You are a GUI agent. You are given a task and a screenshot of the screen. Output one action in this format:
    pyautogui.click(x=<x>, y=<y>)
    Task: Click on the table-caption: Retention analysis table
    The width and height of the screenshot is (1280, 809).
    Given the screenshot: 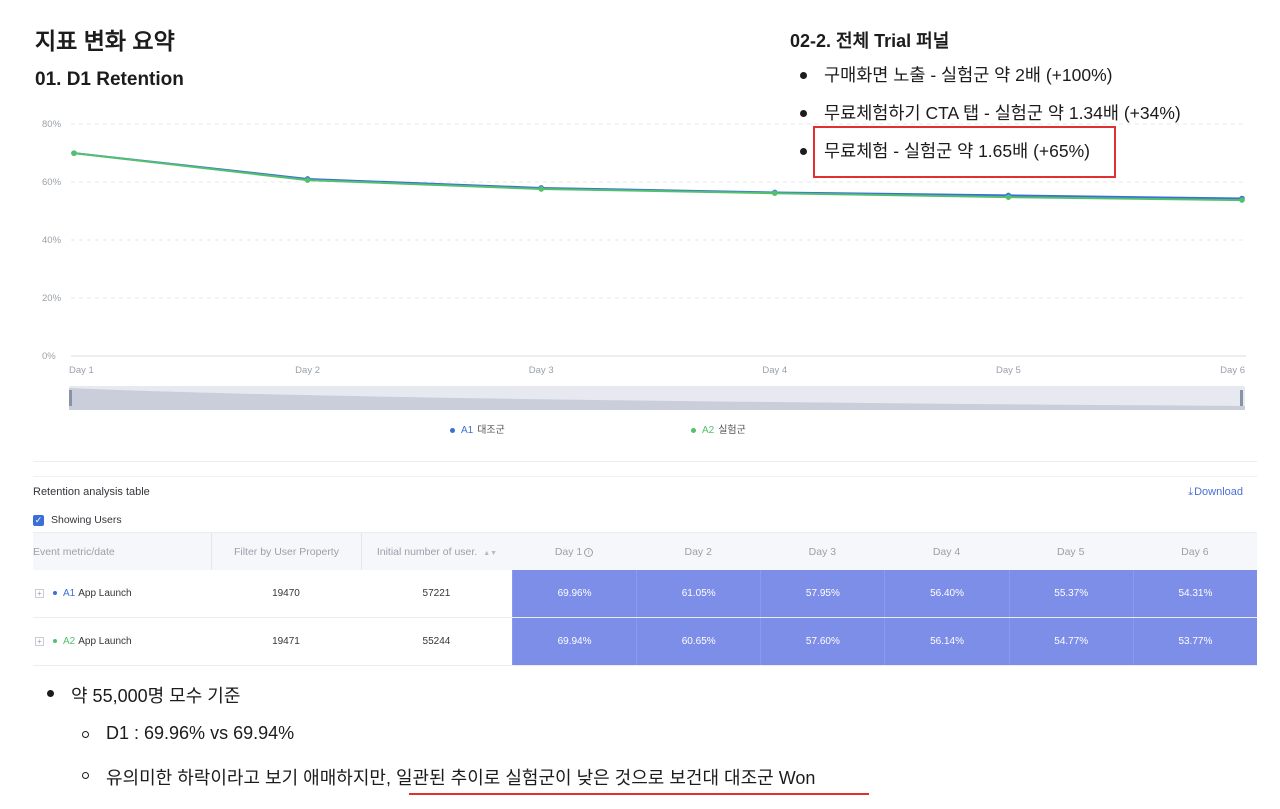 What is the action you would take?
    pyautogui.click(x=91, y=492)
    